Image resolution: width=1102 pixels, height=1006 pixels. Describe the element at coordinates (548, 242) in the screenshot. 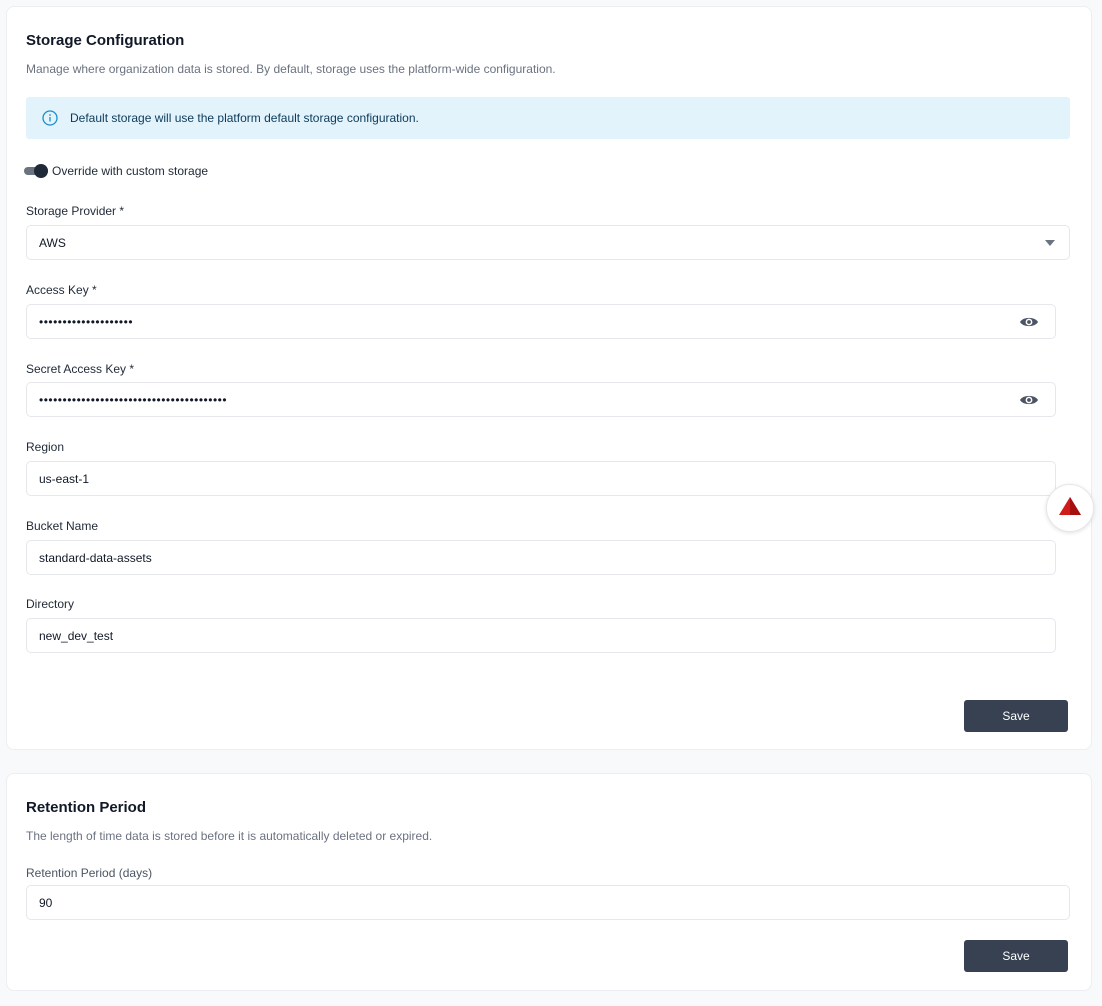

I see `storage-provider-select: AWS` at that location.